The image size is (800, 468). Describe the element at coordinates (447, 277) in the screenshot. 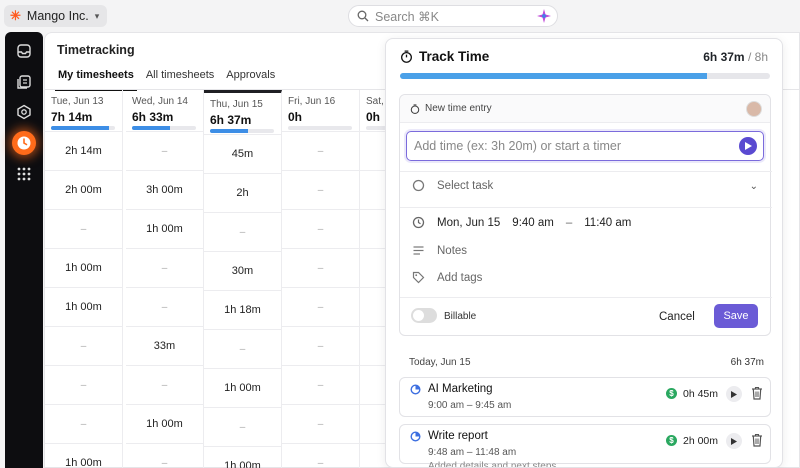

I see `tags-row: Add tags` at that location.